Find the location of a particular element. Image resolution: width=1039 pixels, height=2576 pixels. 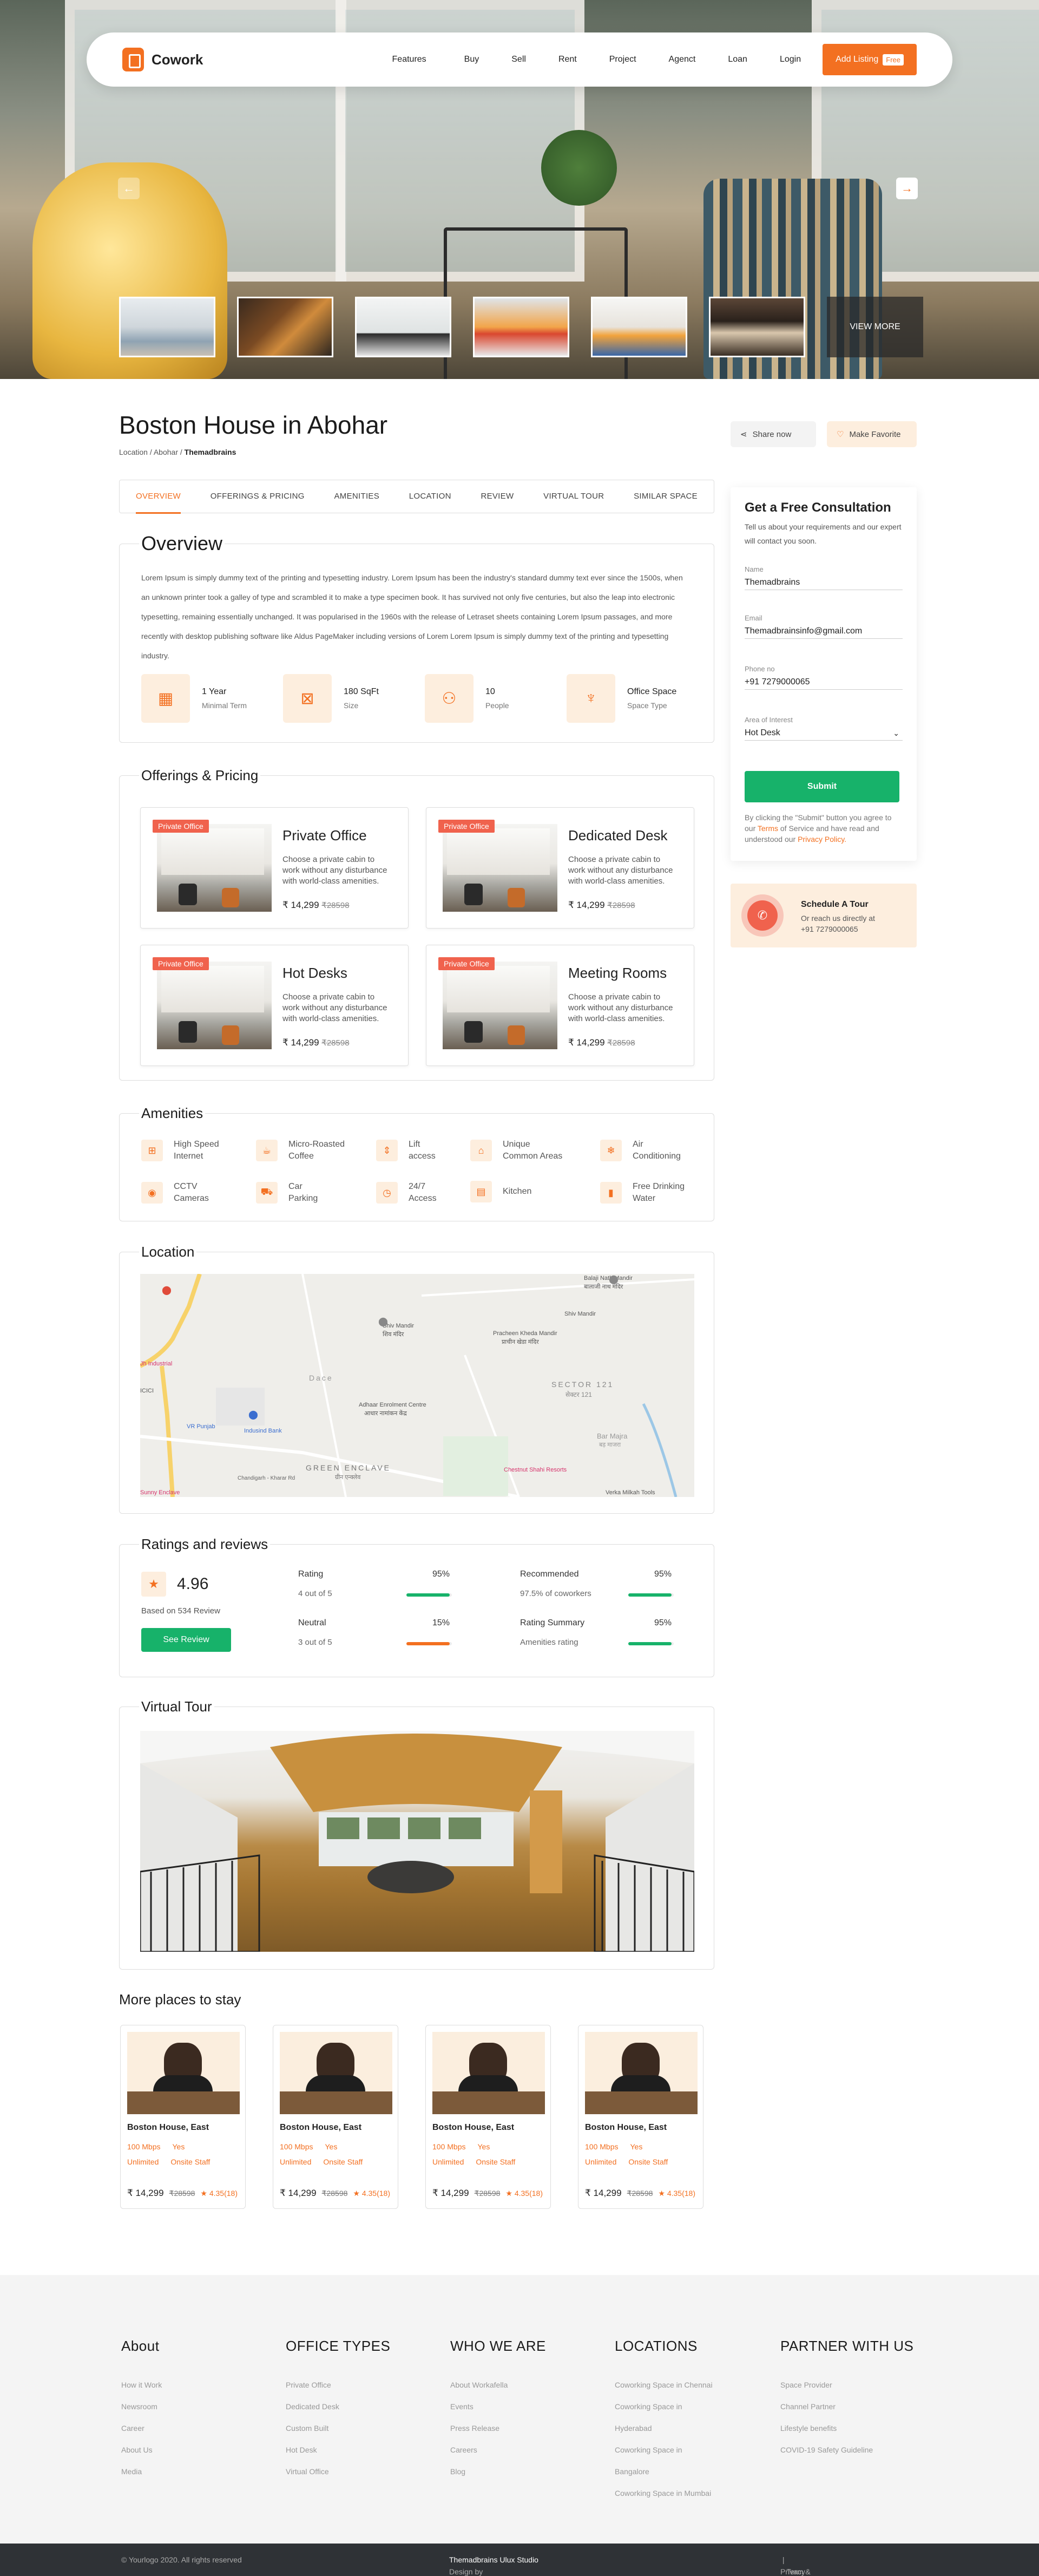

footer-link: Virtual Office is located at coordinates (338, 2471).